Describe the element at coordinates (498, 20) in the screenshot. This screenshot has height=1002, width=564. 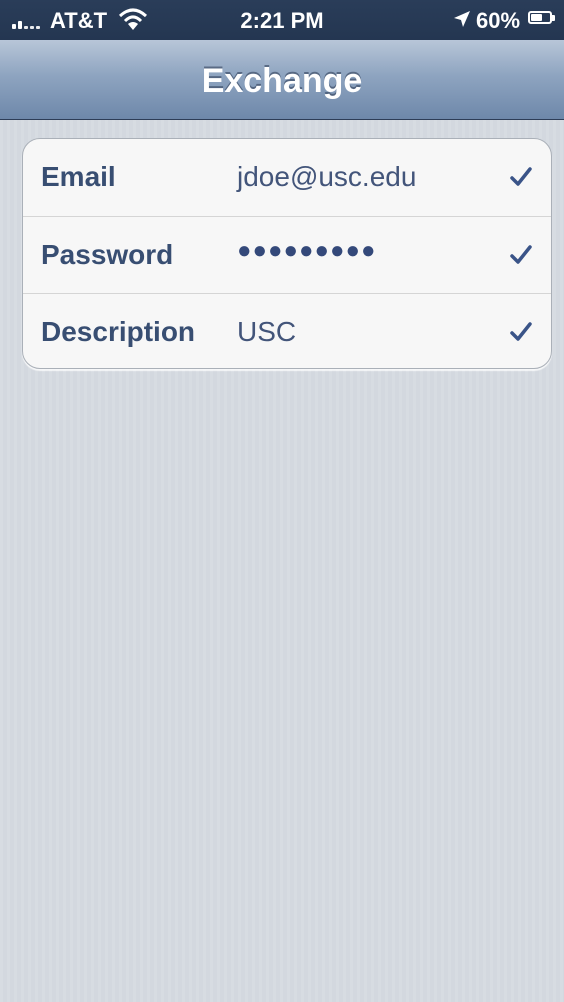
I see `battery-percentage: 60%` at that location.